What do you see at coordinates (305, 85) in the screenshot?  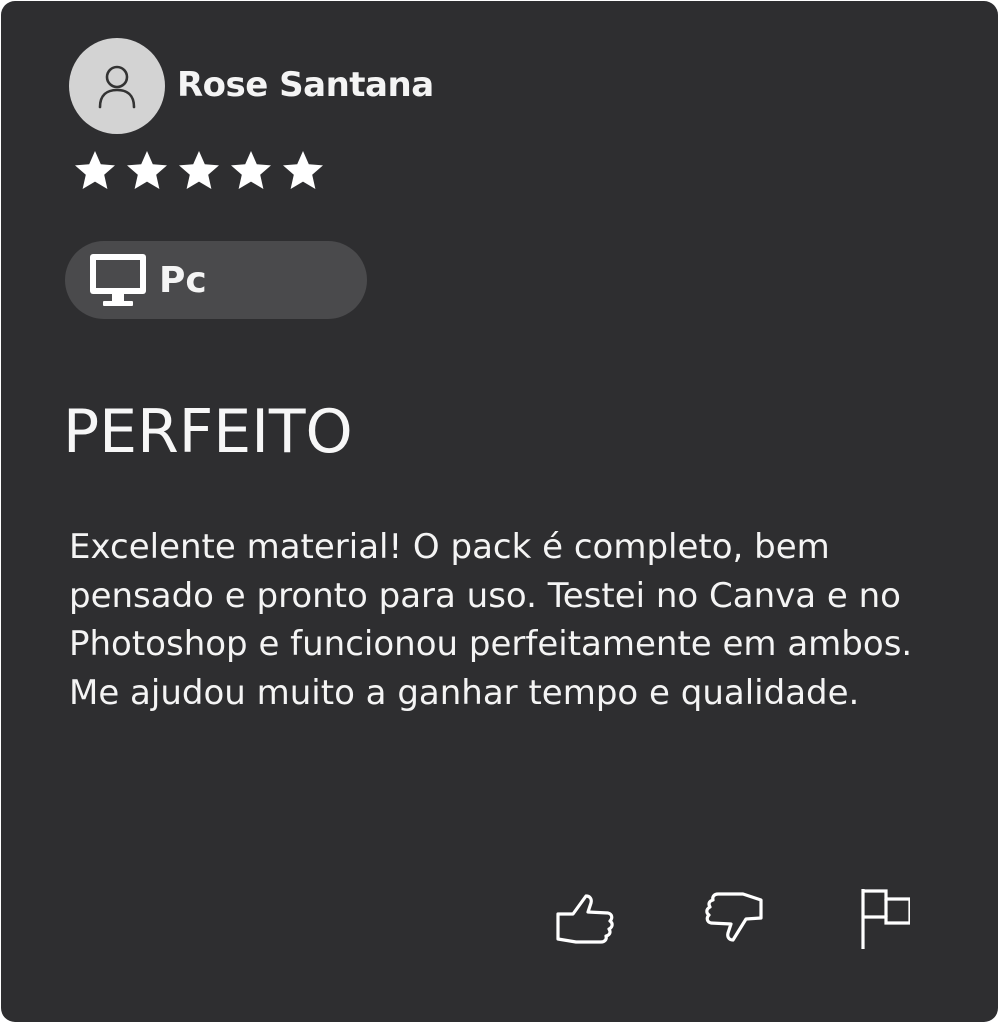 I see `author-name: Rose Santana` at bounding box center [305, 85].